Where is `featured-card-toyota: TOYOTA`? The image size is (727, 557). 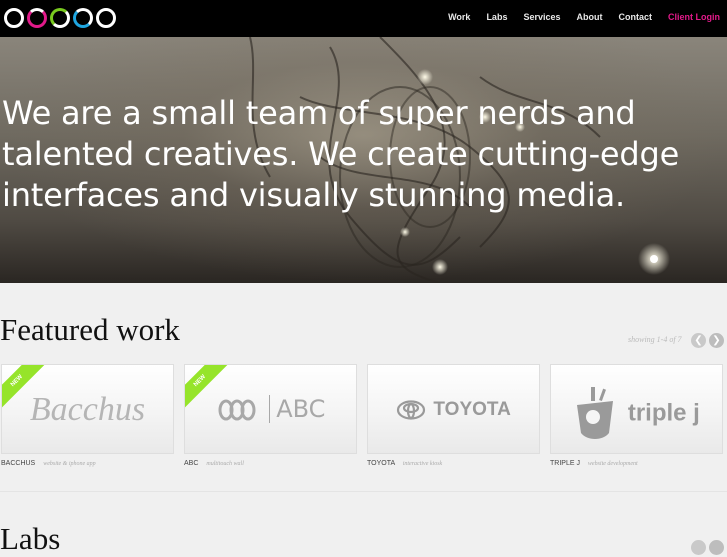
featured-card-toyota: TOYOTA is located at coordinates (453, 409).